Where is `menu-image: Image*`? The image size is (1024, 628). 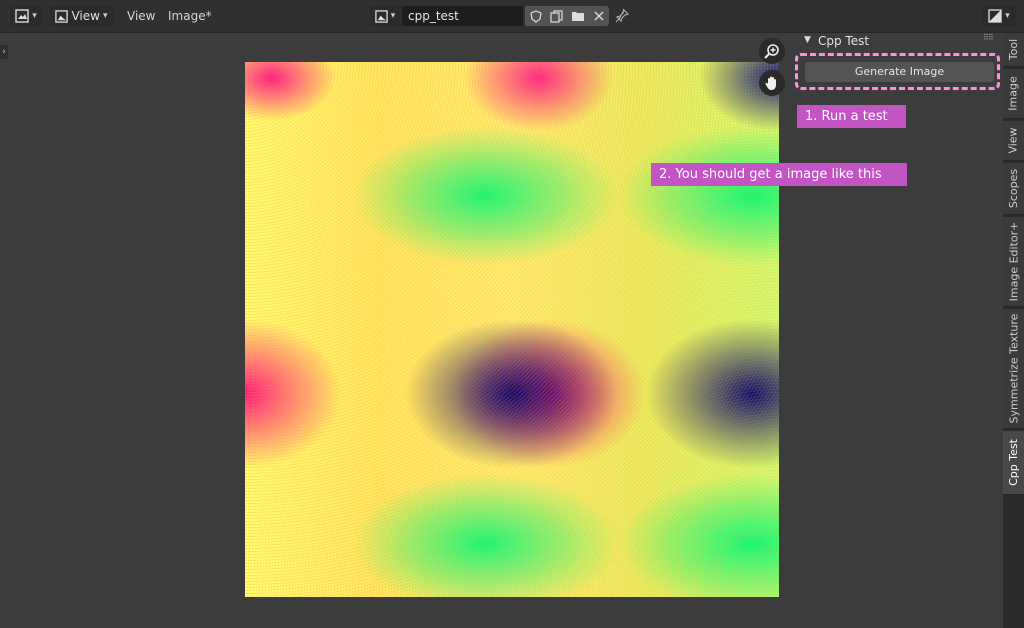 menu-image: Image* is located at coordinates (190, 16).